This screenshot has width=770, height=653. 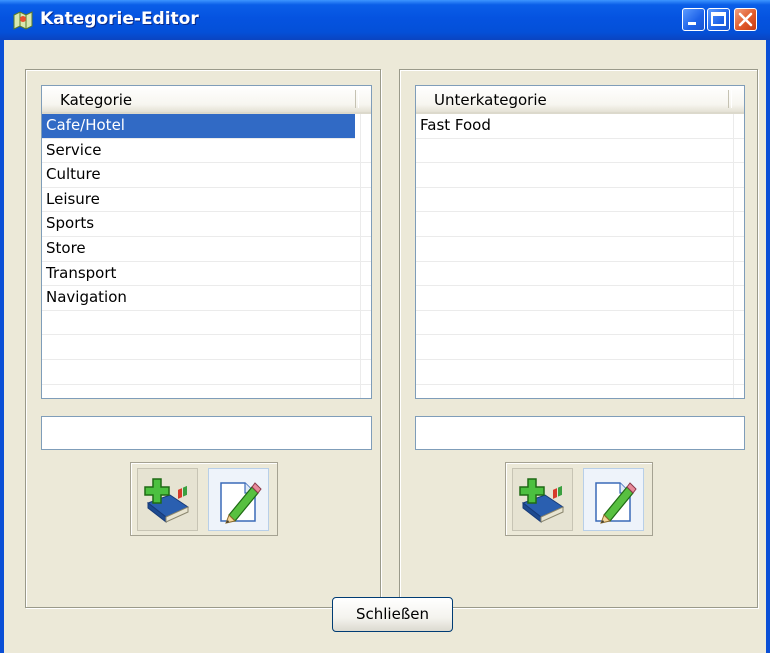 What do you see at coordinates (198, 126) in the screenshot?
I see `list-item: Cafe/Hotel` at bounding box center [198, 126].